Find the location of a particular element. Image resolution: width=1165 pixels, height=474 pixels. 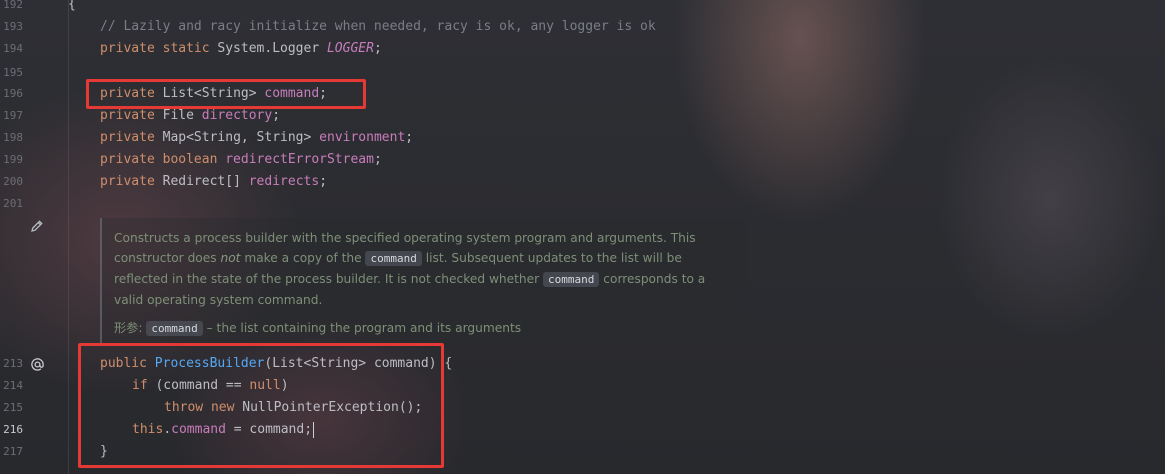

code-line: private boolean redirectErrorStream; is located at coordinates (225, 160).